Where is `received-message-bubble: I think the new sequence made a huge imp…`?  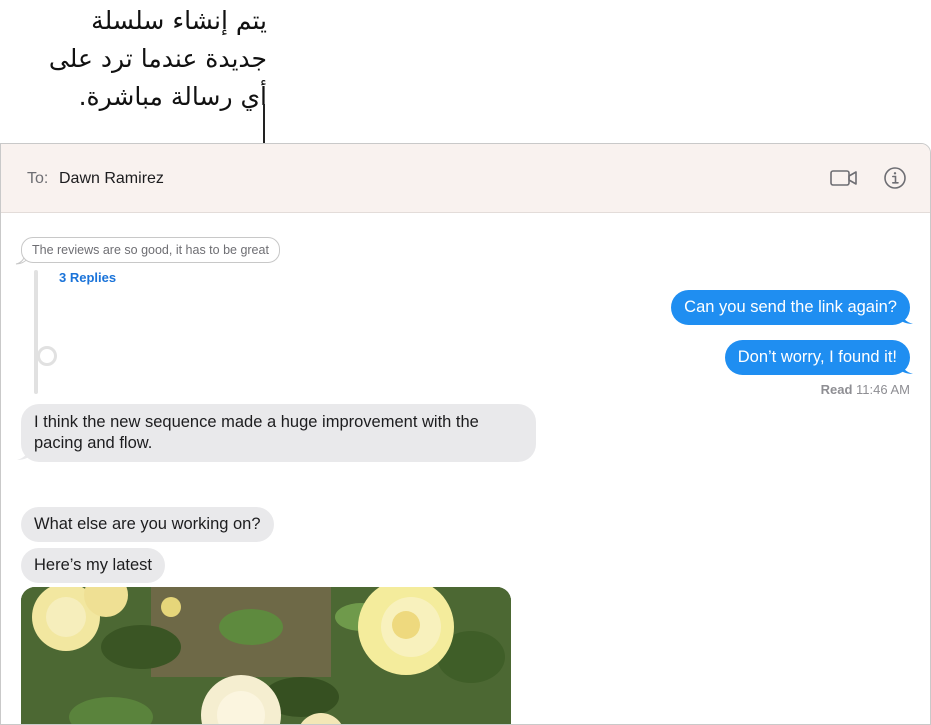 received-message-bubble: I think the new sequence made a huge imp… is located at coordinates (278, 433).